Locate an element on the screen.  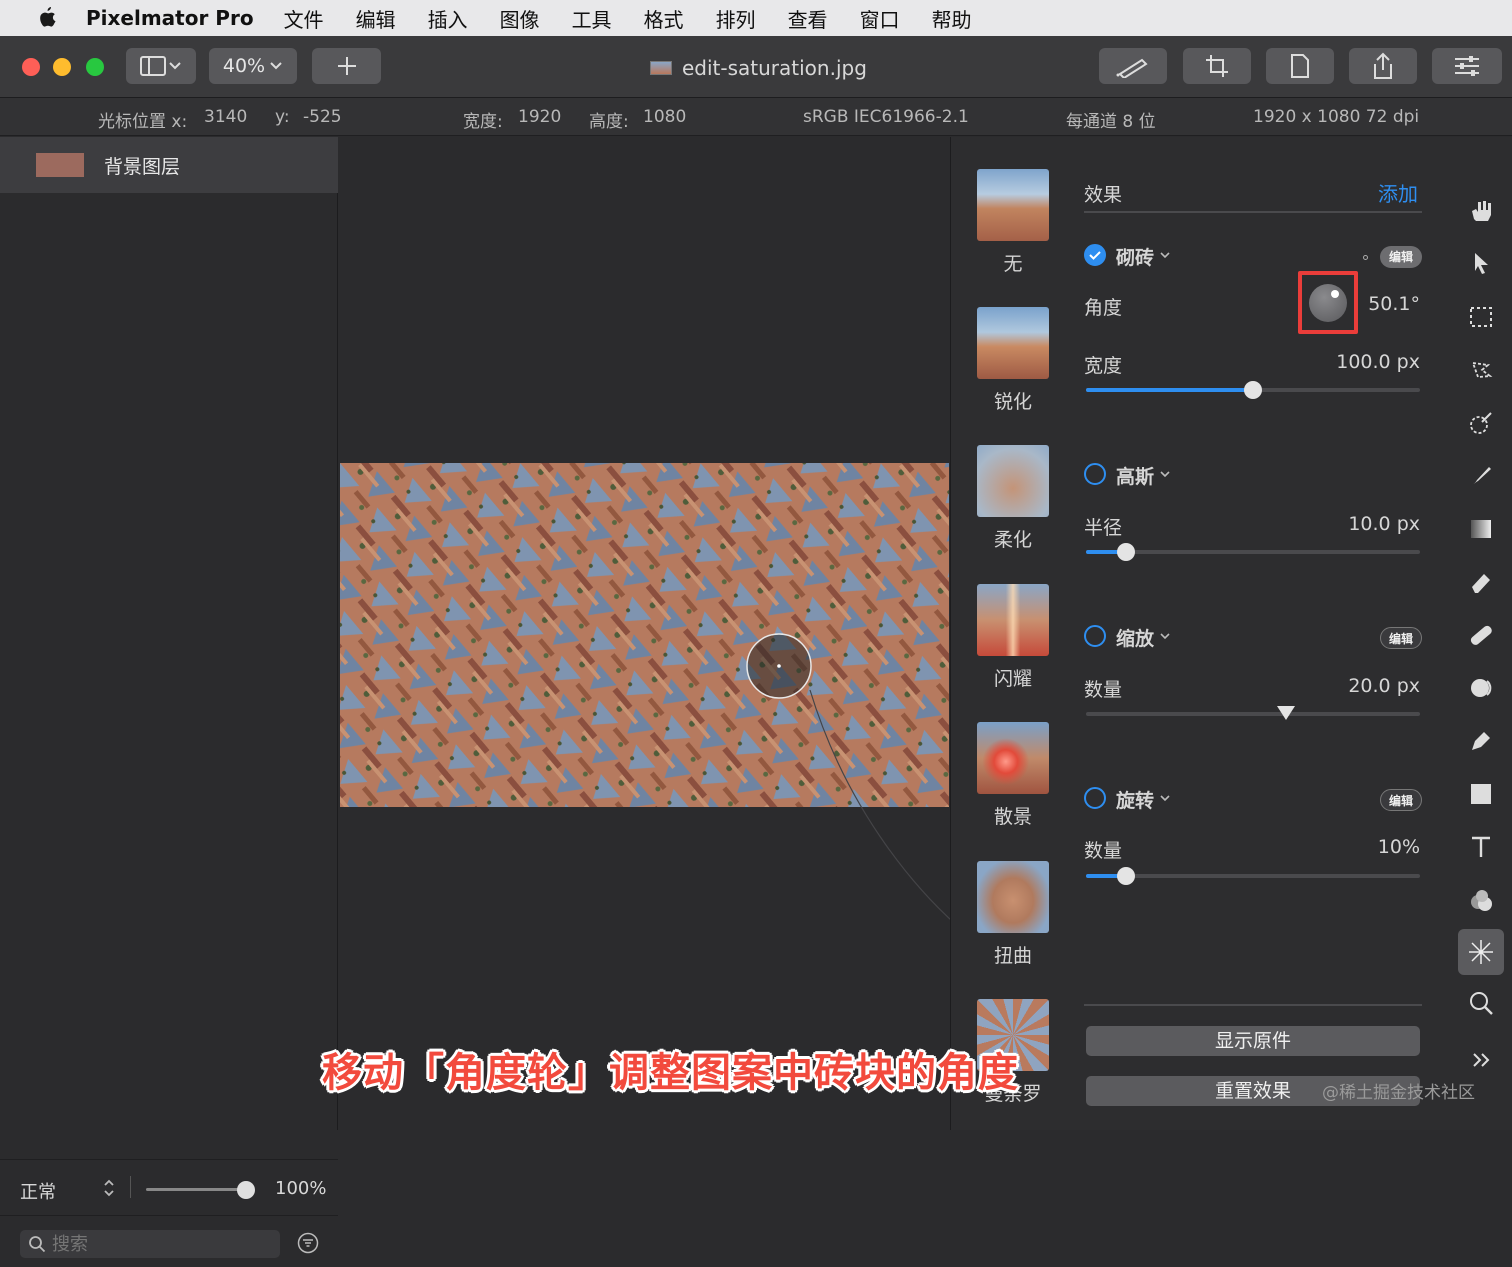
effect-name-twirl: 旋转 is located at coordinates (1135, 799).